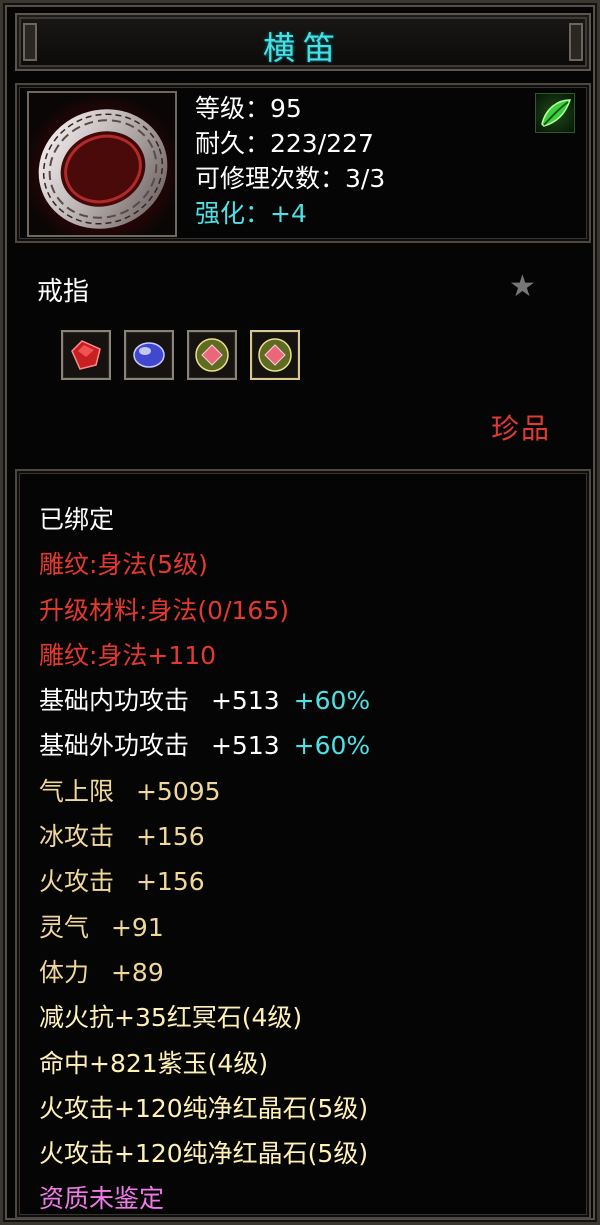 This screenshot has height=1225, width=600. What do you see at coordinates (204, 972) in the screenshot?
I see `stamina-line: 体力 +89` at bounding box center [204, 972].